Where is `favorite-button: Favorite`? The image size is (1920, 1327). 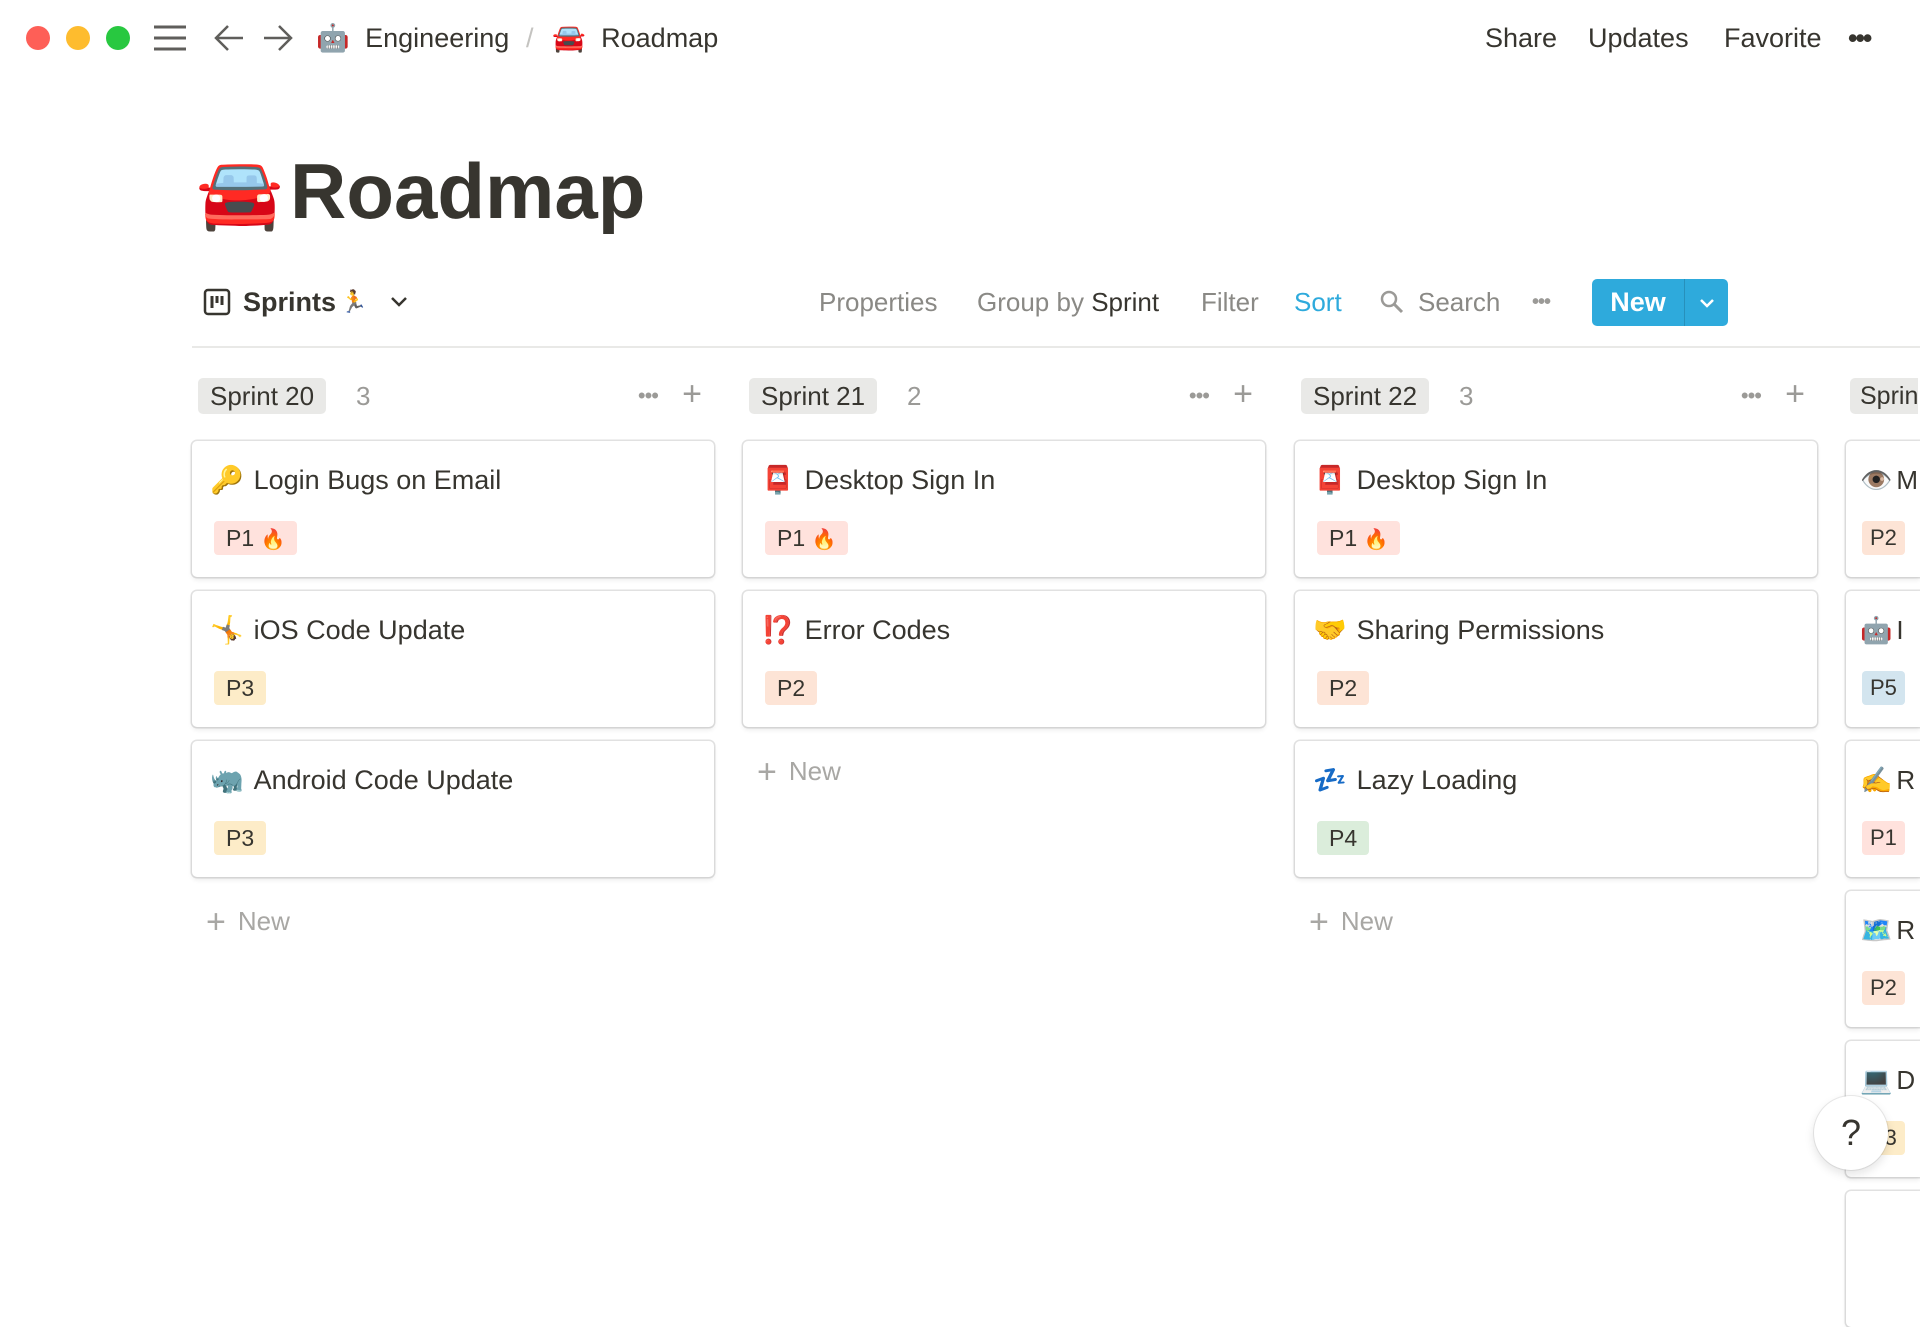
favorite-button: Favorite is located at coordinates (1773, 38).